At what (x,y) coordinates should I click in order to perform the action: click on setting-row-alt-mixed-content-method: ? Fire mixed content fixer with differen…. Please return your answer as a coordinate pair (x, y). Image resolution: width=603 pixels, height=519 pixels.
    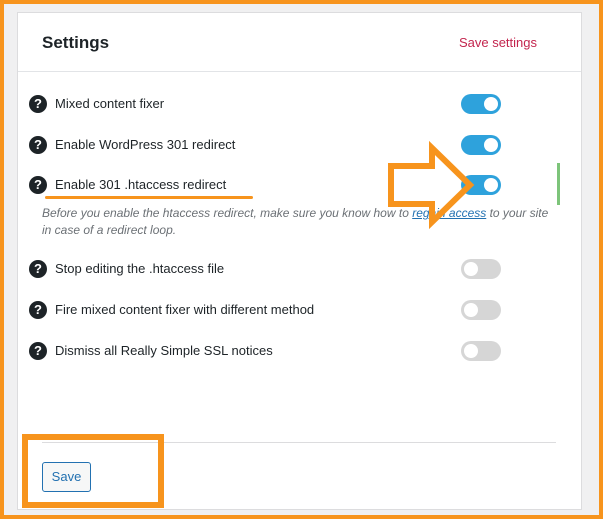
    Looking at the image, I should click on (269, 312).